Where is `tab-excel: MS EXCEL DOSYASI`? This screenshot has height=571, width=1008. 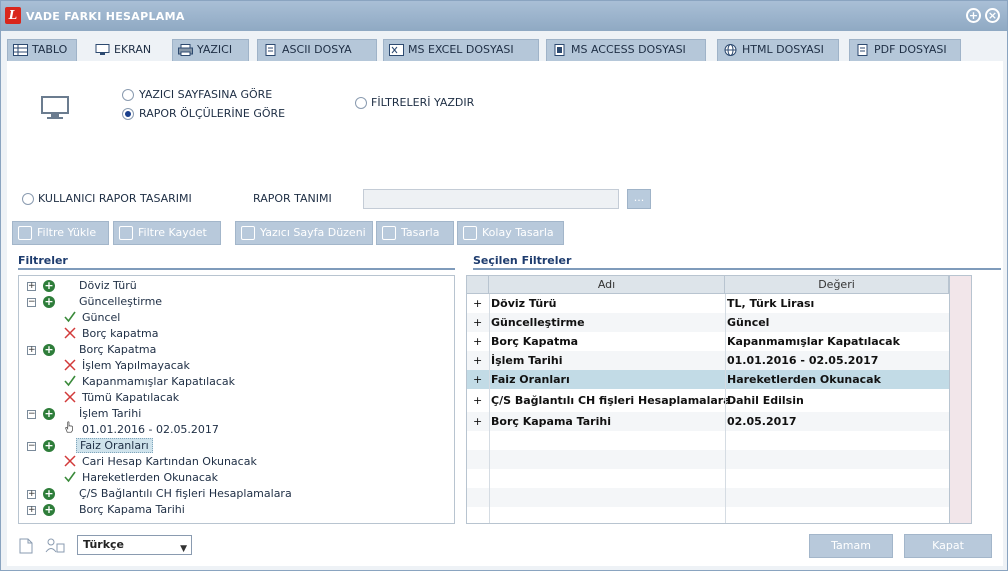 tab-excel: MS EXCEL DOSYASI is located at coordinates (461, 50).